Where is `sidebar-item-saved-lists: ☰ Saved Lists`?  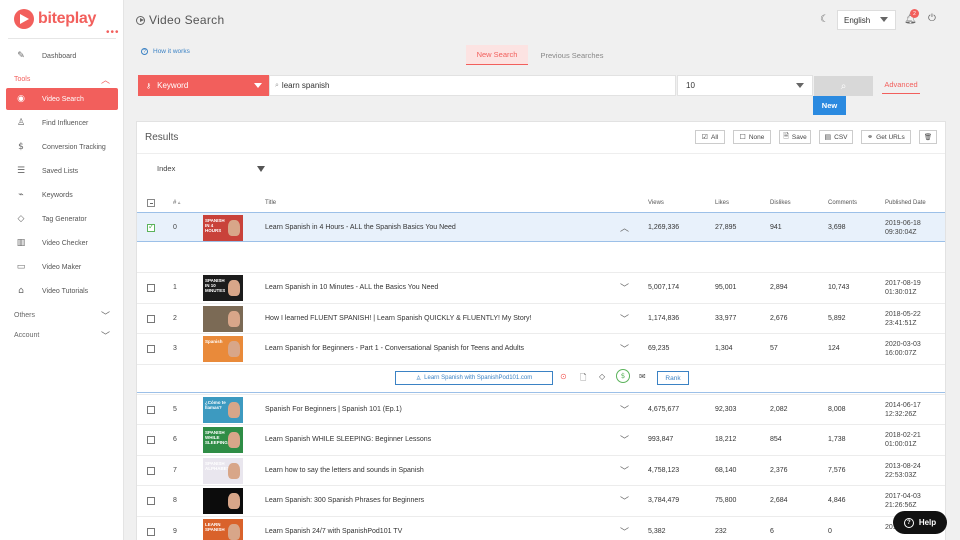
sidebar-item-saved-lists: ☰ Saved Lists is located at coordinates (62, 171).